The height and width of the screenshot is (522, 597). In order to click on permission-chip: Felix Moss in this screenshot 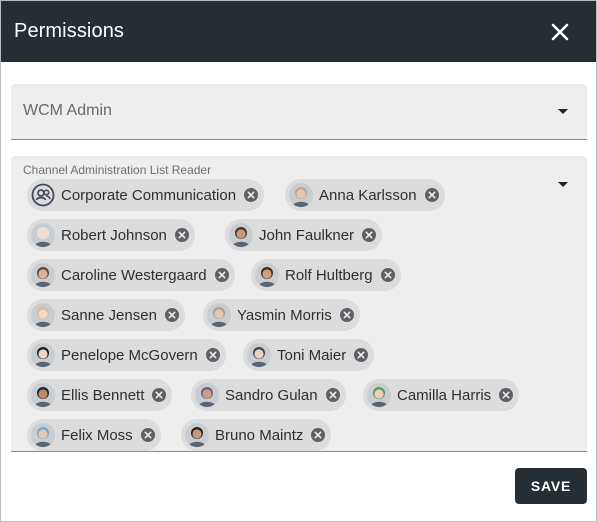, I will do `click(94, 435)`.